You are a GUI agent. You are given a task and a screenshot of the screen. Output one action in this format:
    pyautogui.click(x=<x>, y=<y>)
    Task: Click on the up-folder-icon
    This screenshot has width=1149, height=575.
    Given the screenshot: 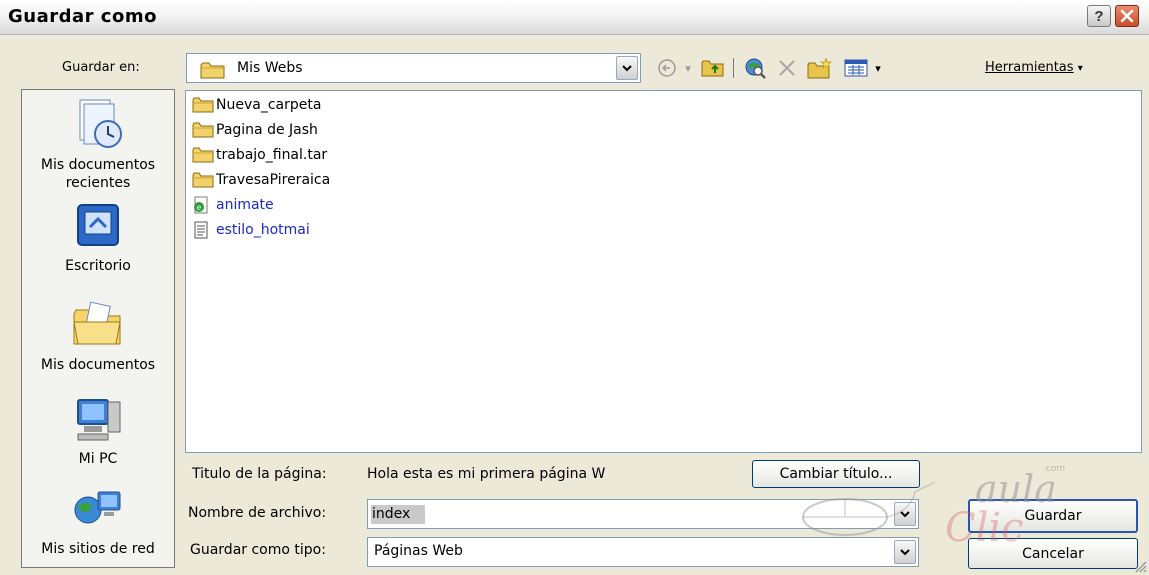 What is the action you would take?
    pyautogui.click(x=712, y=68)
    